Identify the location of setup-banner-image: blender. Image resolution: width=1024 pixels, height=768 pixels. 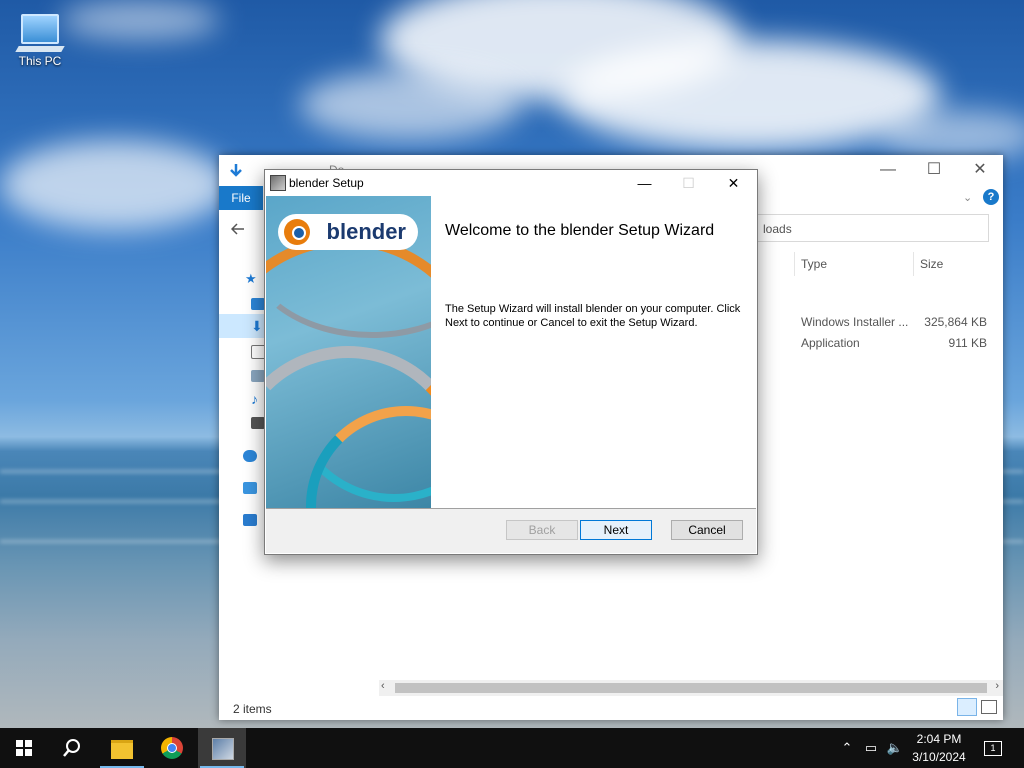
(348, 352).